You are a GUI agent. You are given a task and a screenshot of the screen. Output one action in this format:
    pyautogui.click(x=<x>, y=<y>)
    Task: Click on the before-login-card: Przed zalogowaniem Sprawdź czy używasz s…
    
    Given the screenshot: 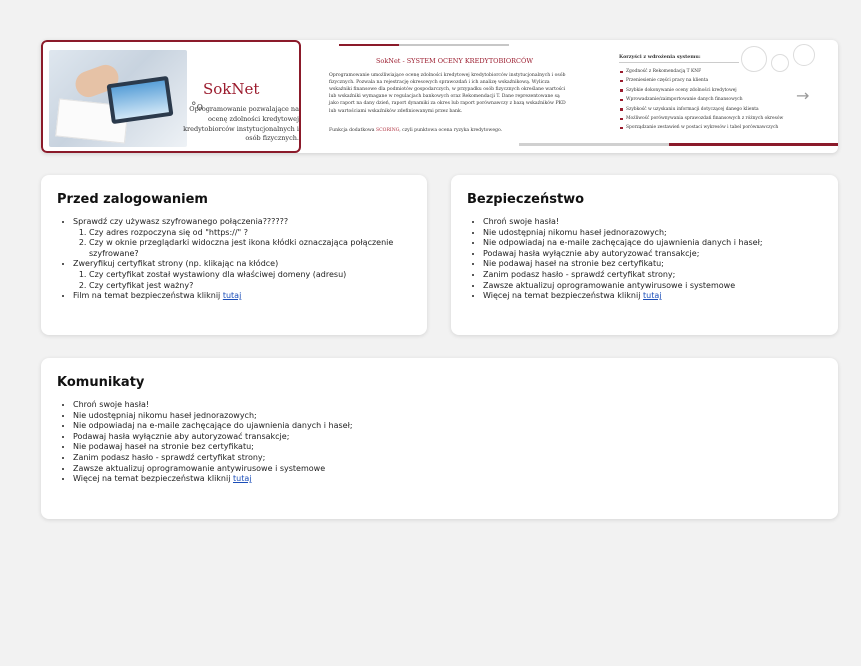 What is the action you would take?
    pyautogui.click(x=234, y=255)
    